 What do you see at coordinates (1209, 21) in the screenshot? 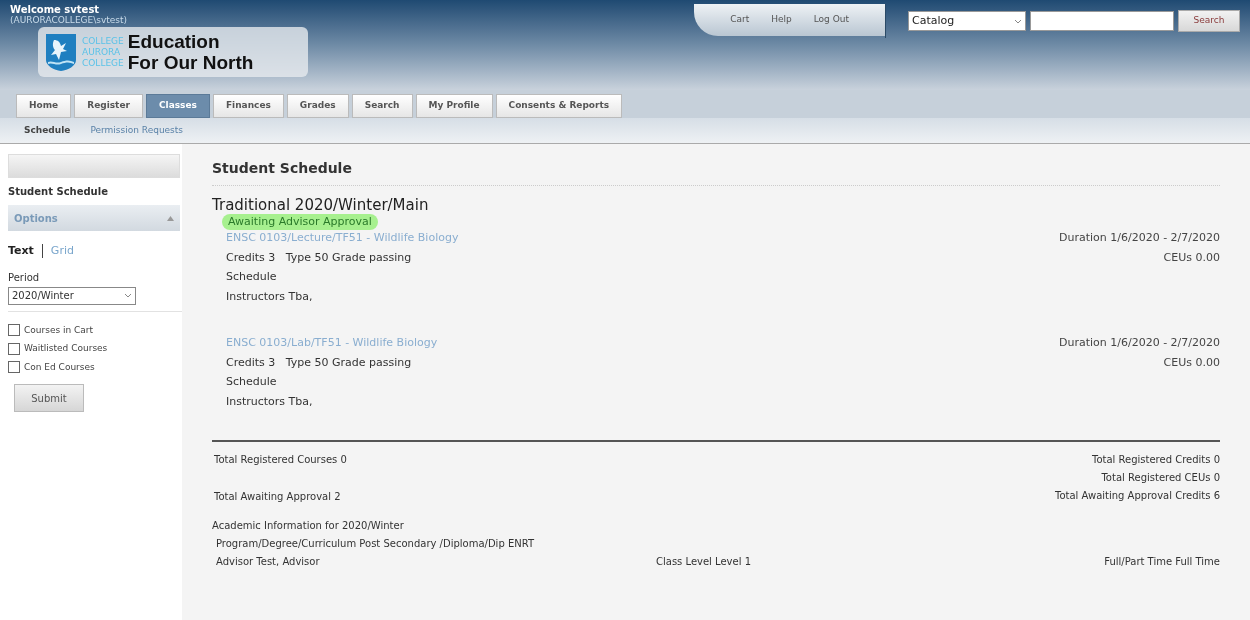
I see `search-button: Search` at bounding box center [1209, 21].